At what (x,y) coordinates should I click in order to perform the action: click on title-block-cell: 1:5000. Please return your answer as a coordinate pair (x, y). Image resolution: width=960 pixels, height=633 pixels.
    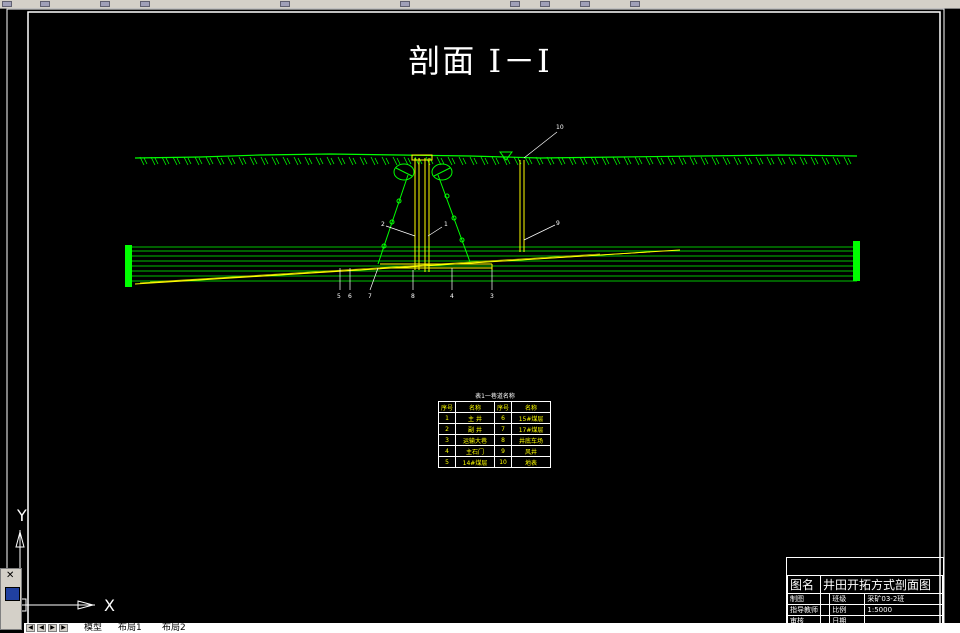
    Looking at the image, I should click on (903, 610).